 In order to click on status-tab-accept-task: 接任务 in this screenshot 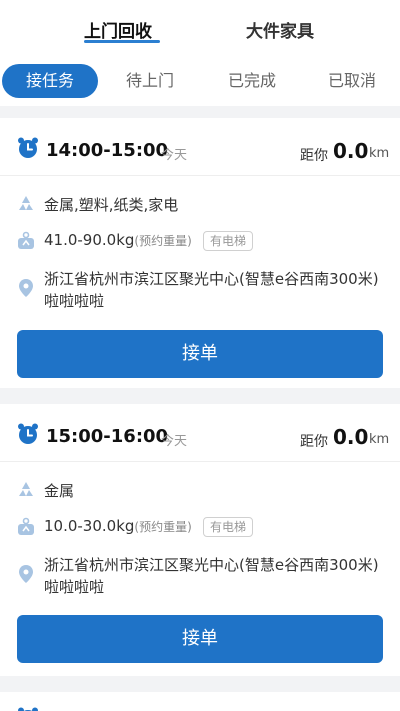, I will do `click(50, 81)`.